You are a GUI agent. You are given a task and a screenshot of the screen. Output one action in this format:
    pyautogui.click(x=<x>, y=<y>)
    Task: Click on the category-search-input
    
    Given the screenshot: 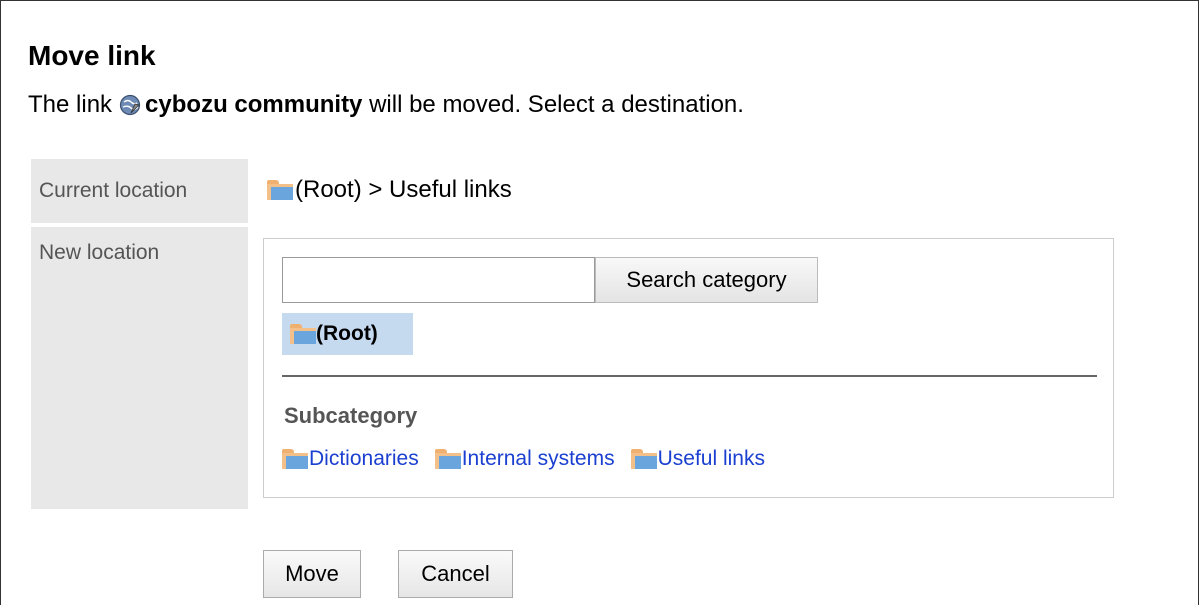 What is the action you would take?
    pyautogui.click(x=438, y=280)
    